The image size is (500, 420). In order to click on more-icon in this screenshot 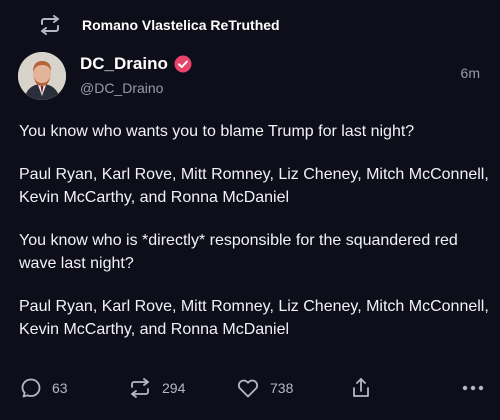, I will do `click(473, 388)`.